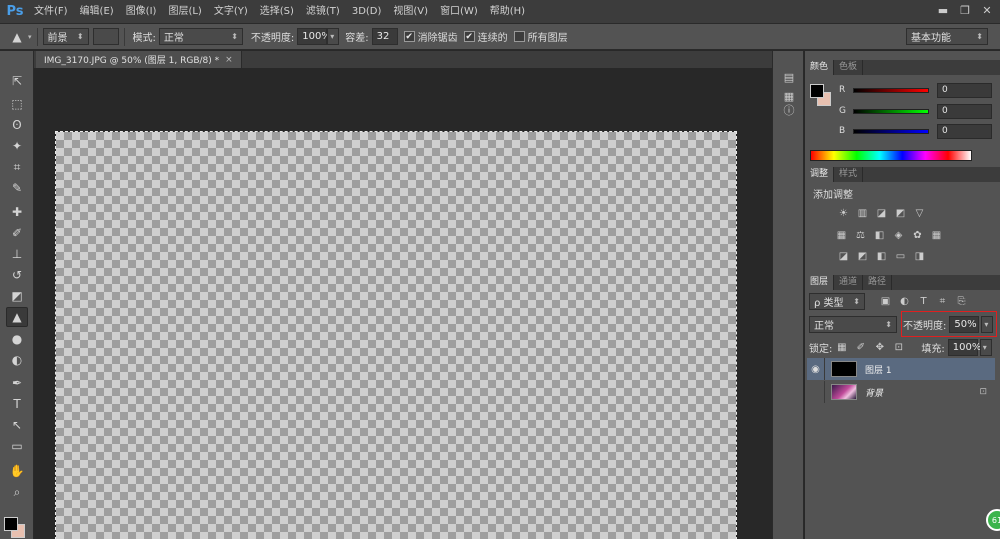 This screenshot has height=539, width=1000. I want to click on type-icon: T, so click(17, 404).